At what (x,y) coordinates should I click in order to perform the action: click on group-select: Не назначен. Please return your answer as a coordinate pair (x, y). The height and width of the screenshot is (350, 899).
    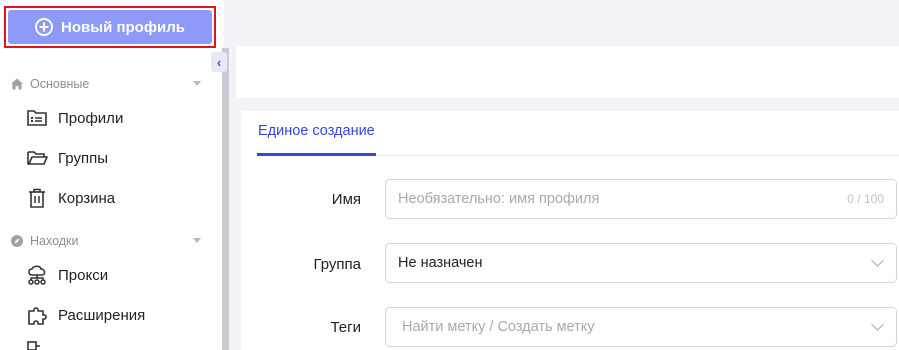
    Looking at the image, I should click on (641, 263).